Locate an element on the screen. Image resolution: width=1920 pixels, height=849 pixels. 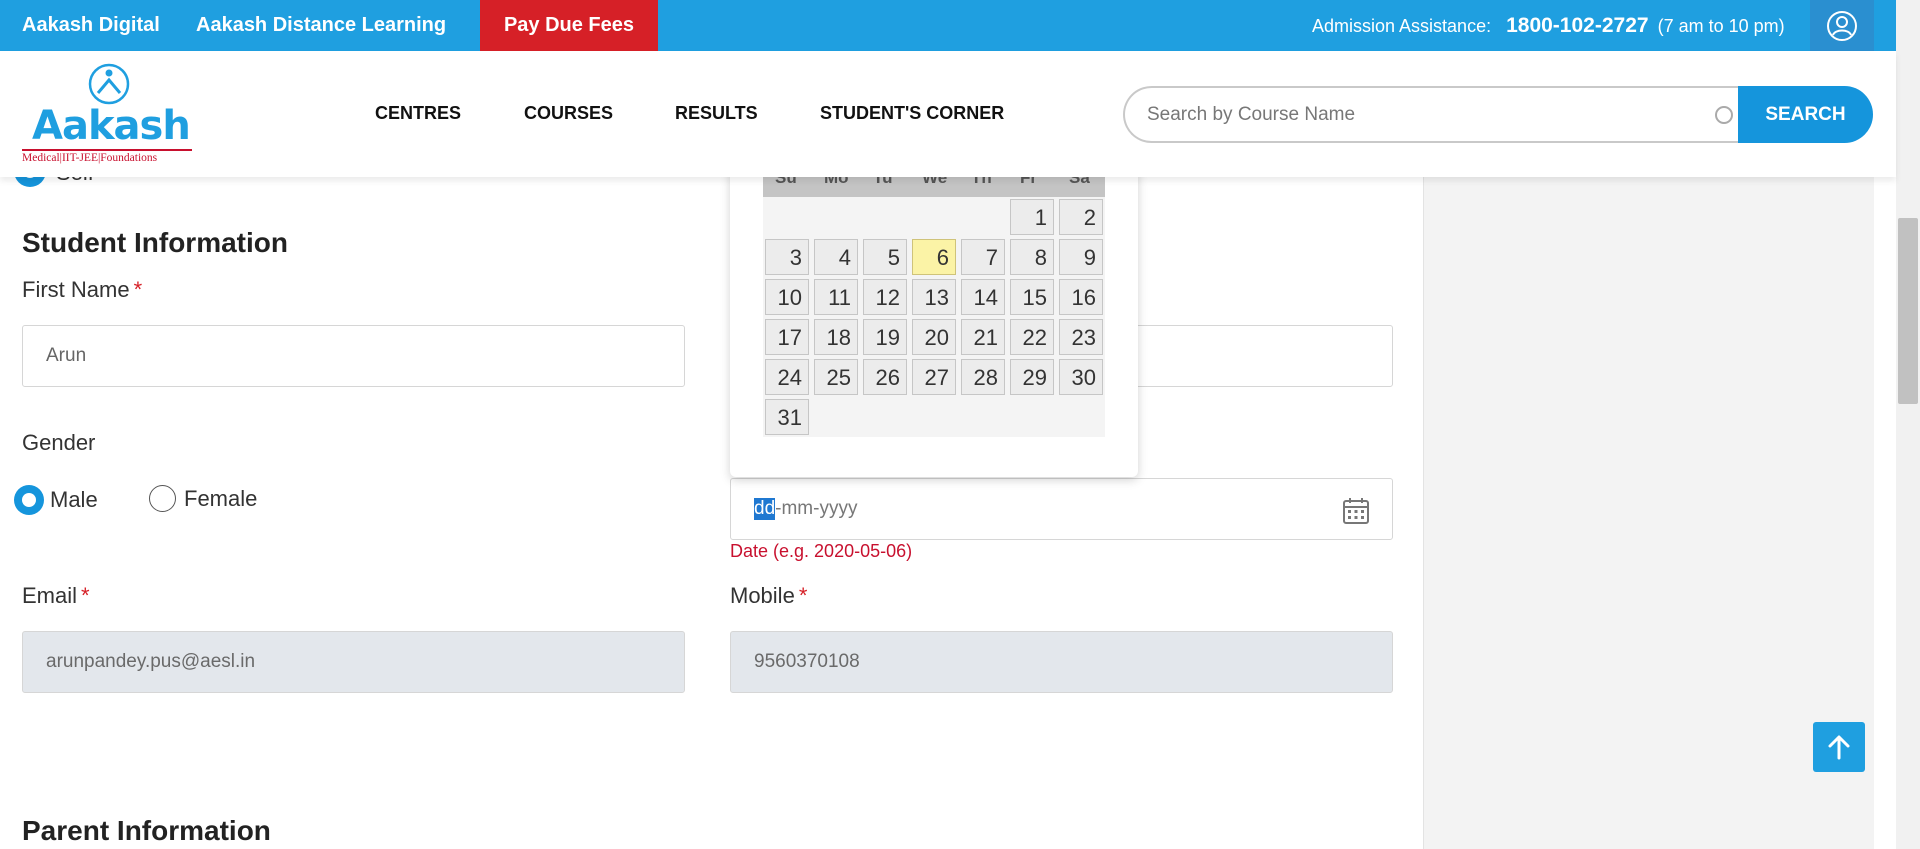
search-button: SEARCH is located at coordinates (1805, 114).